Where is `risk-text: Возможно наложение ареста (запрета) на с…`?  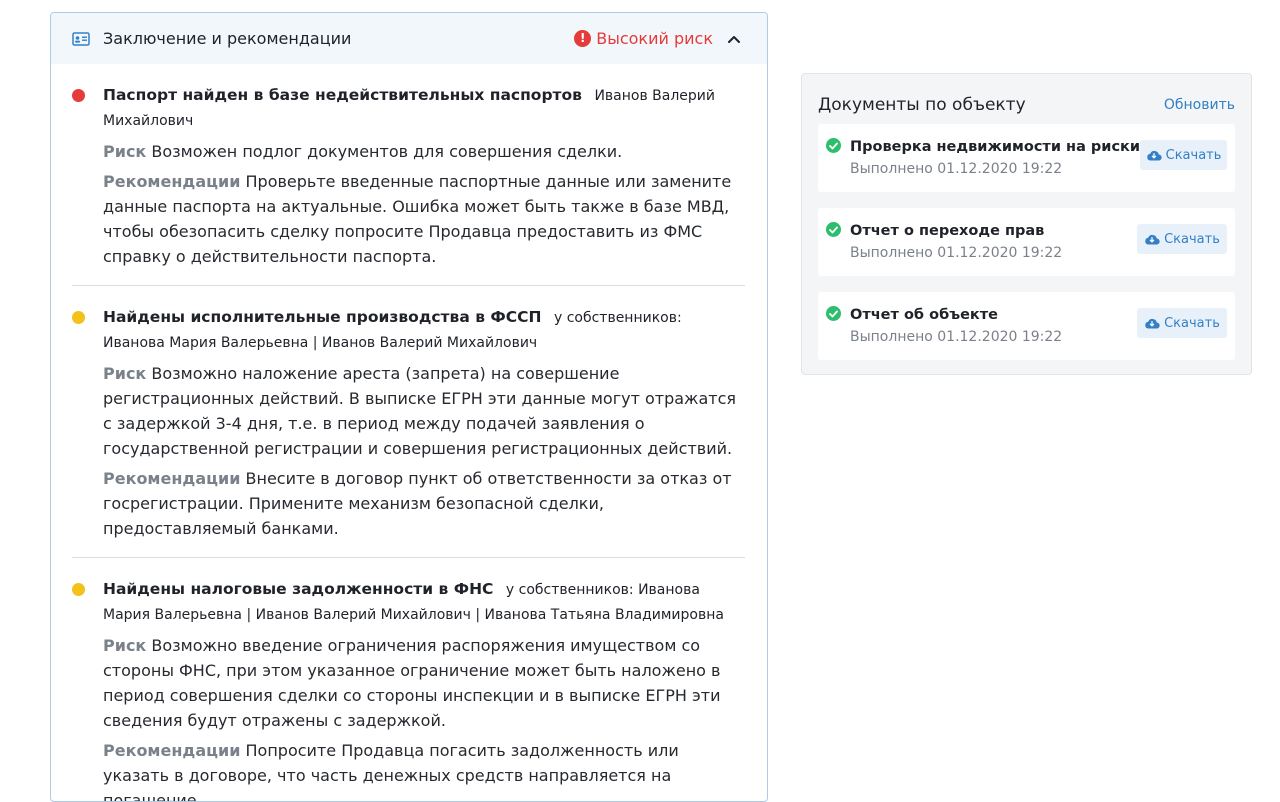
risk-text: Возможно наложение ареста (запрета) на с… is located at coordinates (420, 411).